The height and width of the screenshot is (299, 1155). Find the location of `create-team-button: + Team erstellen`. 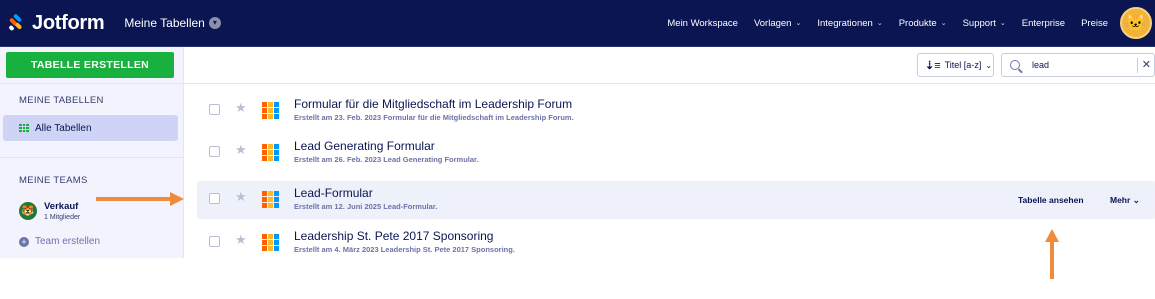

create-team-button: + Team erstellen is located at coordinates (59, 241).